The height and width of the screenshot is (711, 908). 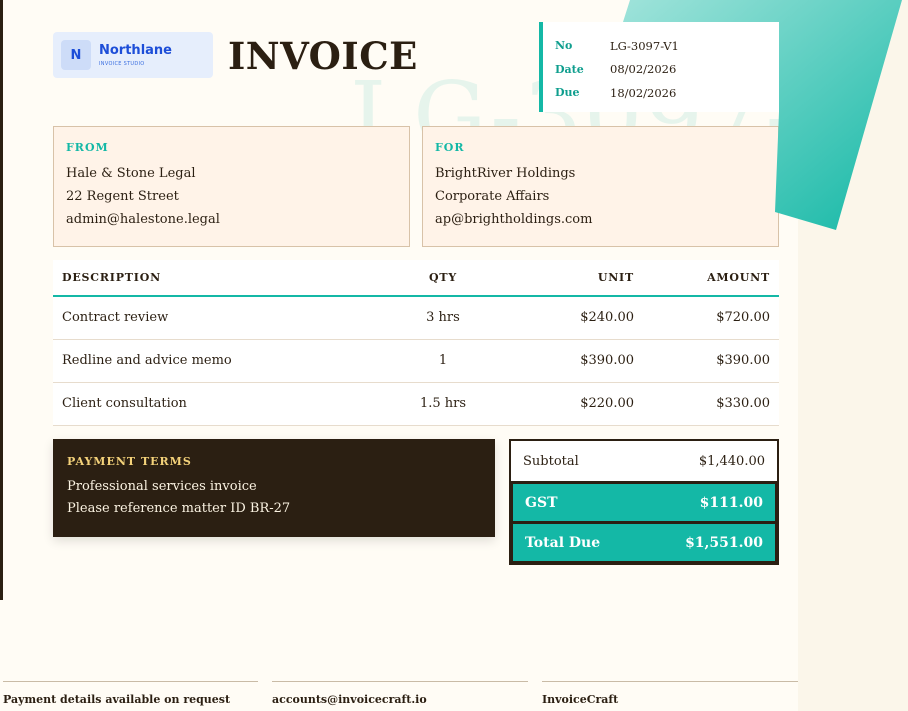 I want to click on for-heading: For, so click(x=450, y=147).